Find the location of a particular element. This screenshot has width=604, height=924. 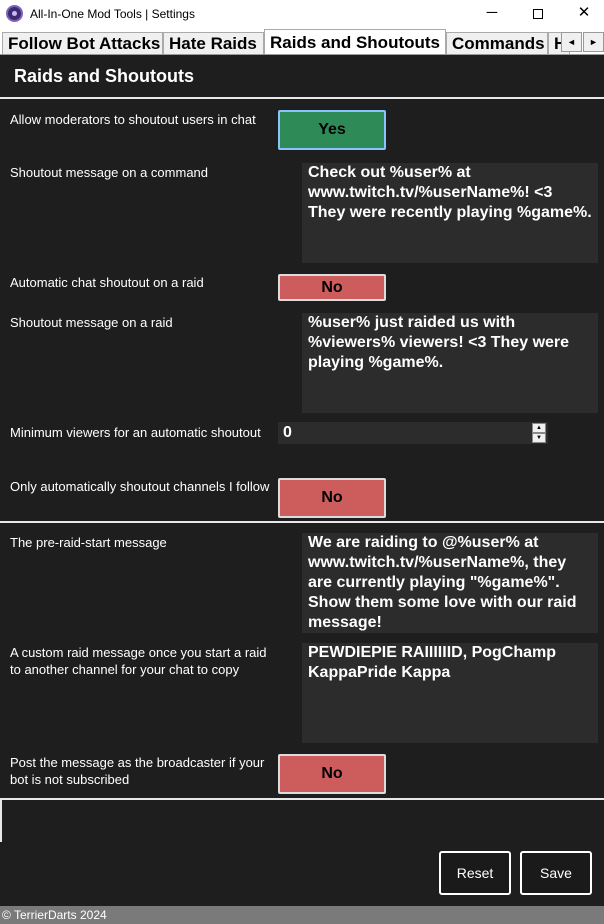

min-viewers-stepper: 0 ▲ ▼ is located at coordinates (413, 433).